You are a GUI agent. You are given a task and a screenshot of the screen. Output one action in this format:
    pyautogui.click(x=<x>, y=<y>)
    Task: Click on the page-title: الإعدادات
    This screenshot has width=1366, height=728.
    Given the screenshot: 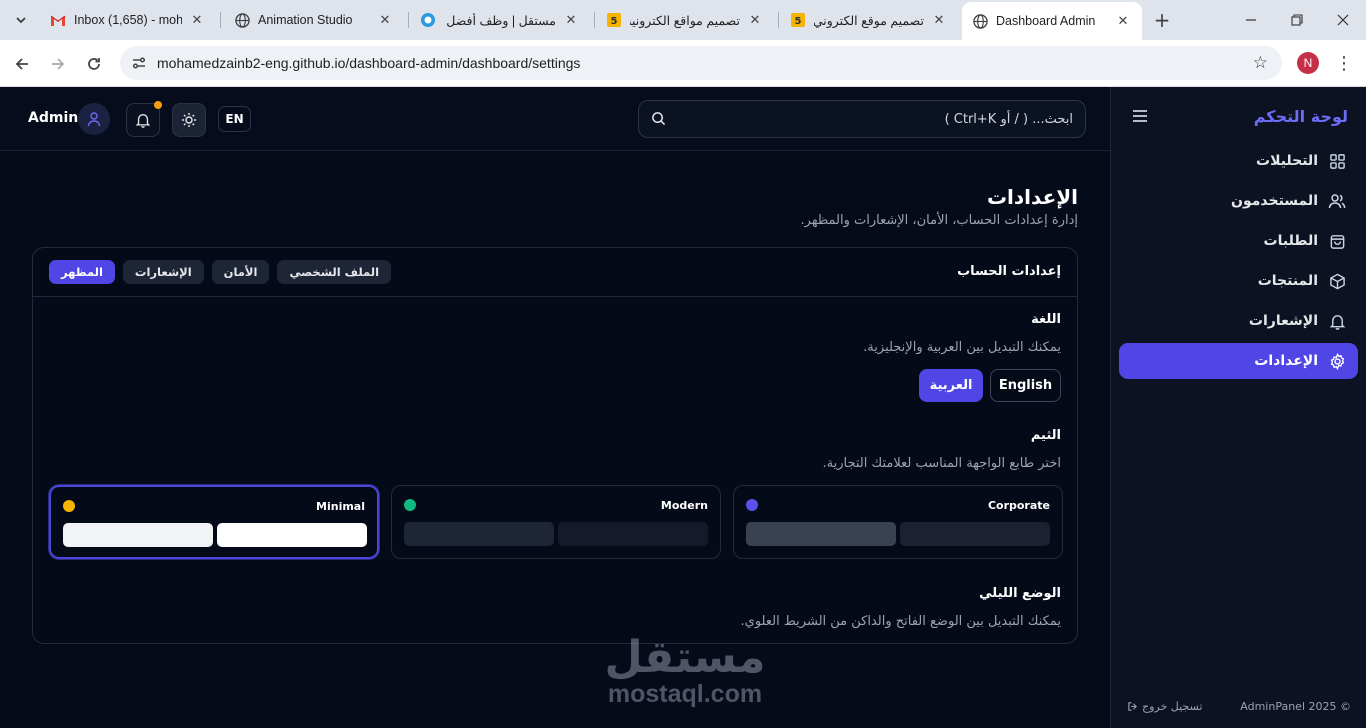 What is the action you would take?
    pyautogui.click(x=1032, y=197)
    